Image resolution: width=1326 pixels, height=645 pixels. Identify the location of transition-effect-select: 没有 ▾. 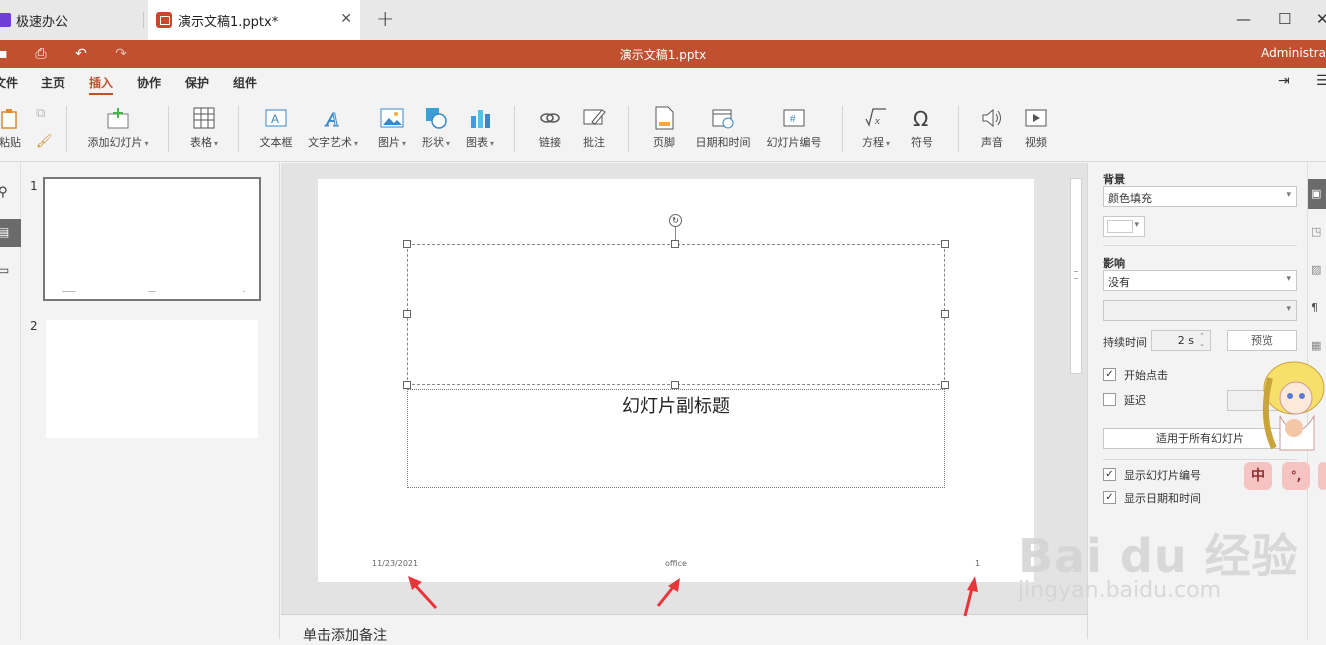
(1200, 280).